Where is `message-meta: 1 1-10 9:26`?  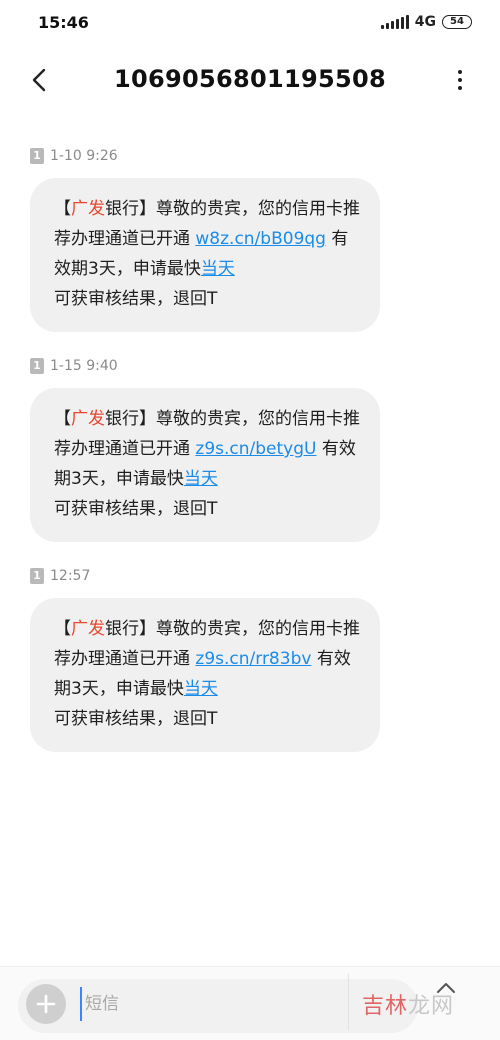 message-meta: 1 1-10 9:26 is located at coordinates (205, 156).